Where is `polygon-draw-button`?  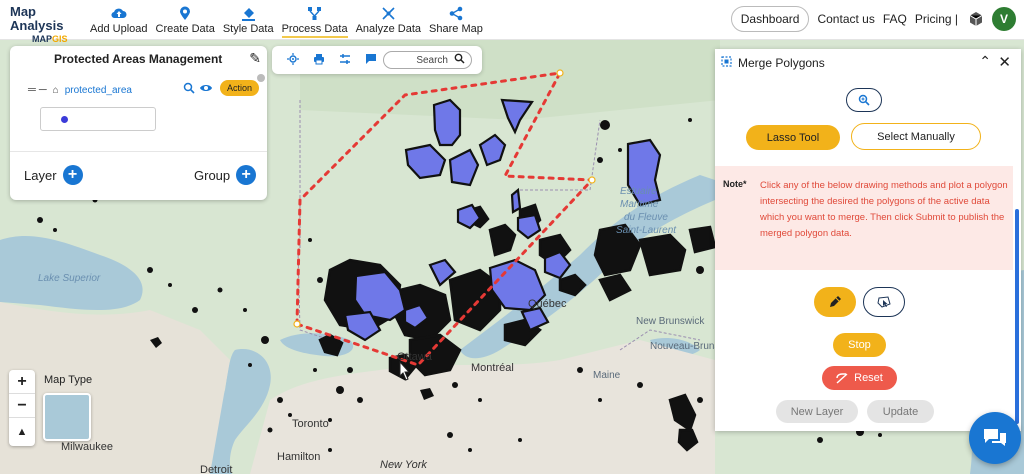 polygon-draw-button is located at coordinates (884, 302).